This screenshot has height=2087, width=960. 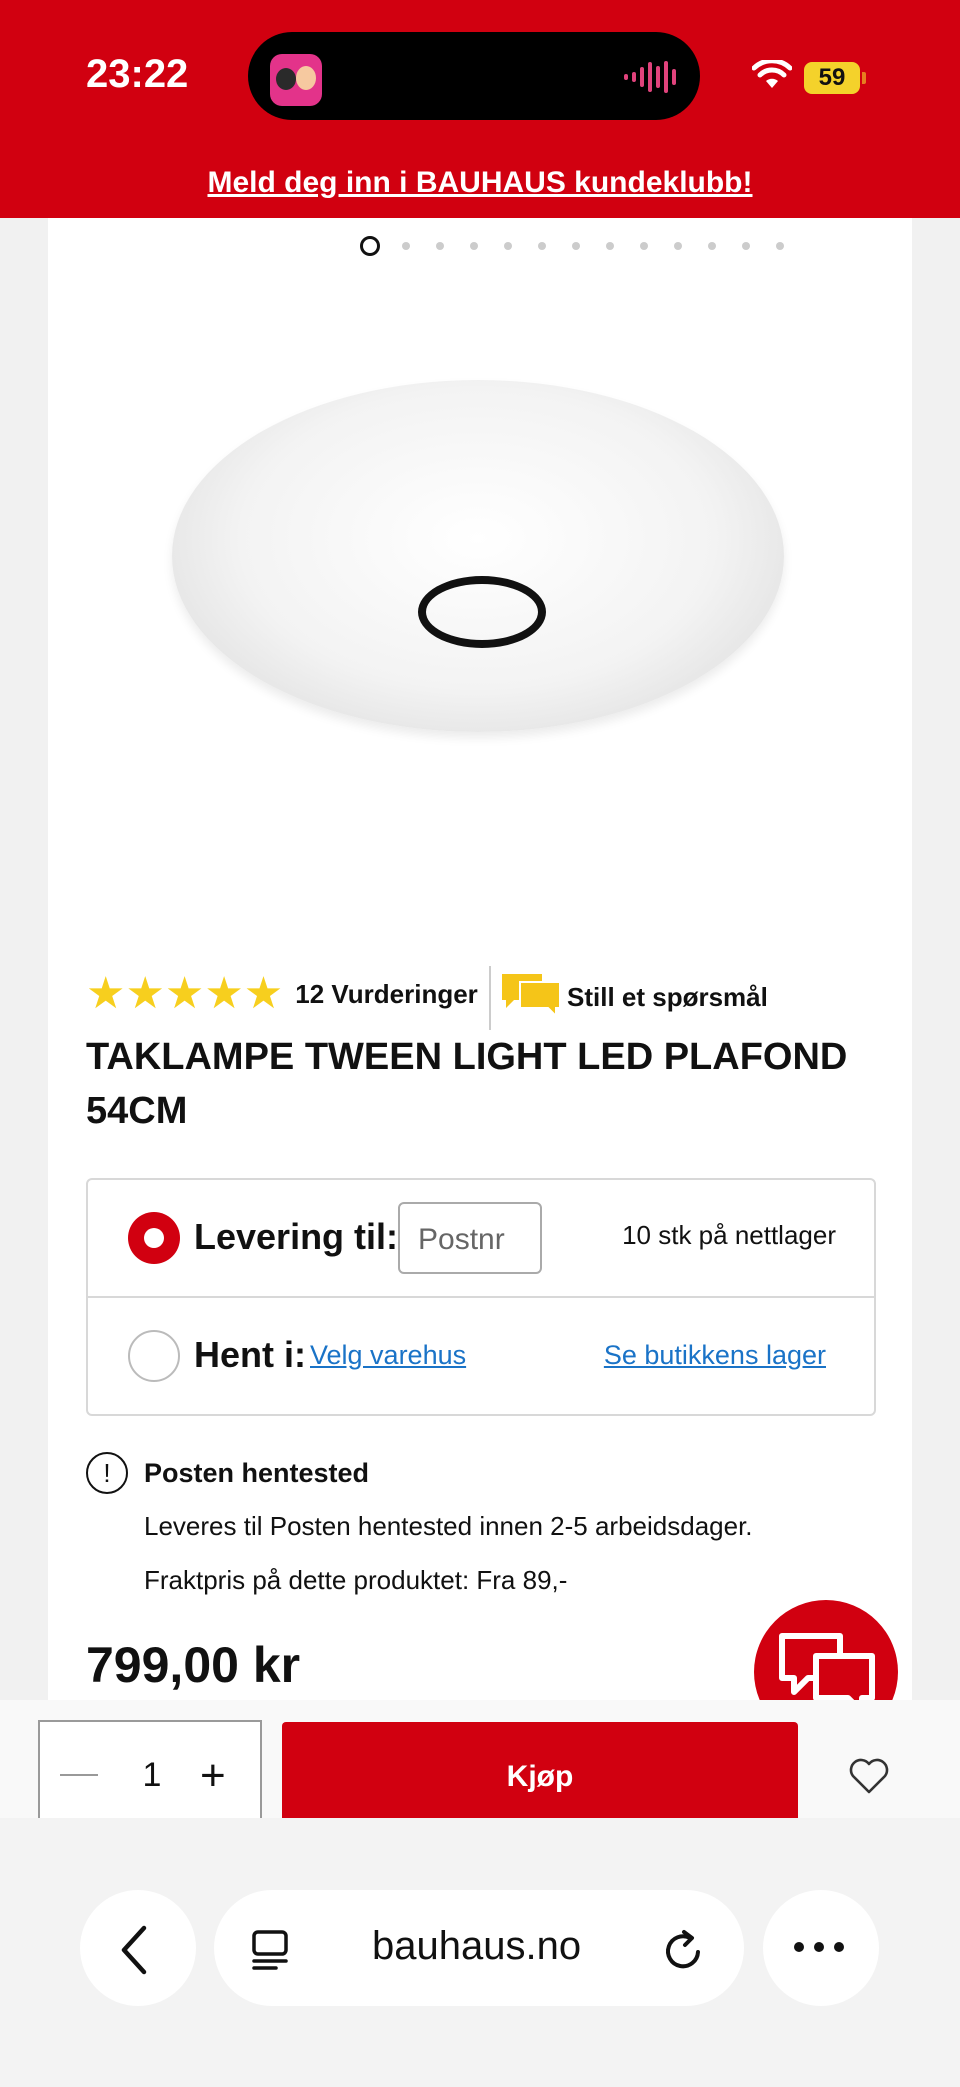 I want to click on shipping-info-title: Posten hentested, so click(x=257, y=1473).